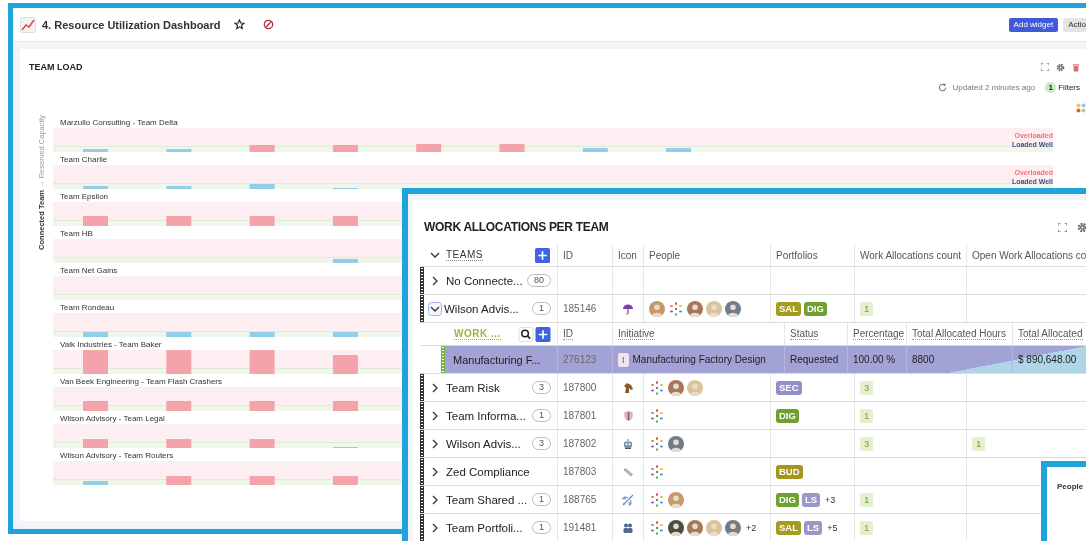 The width and height of the screenshot is (1086, 541). I want to click on robot-icon, so click(628, 443).